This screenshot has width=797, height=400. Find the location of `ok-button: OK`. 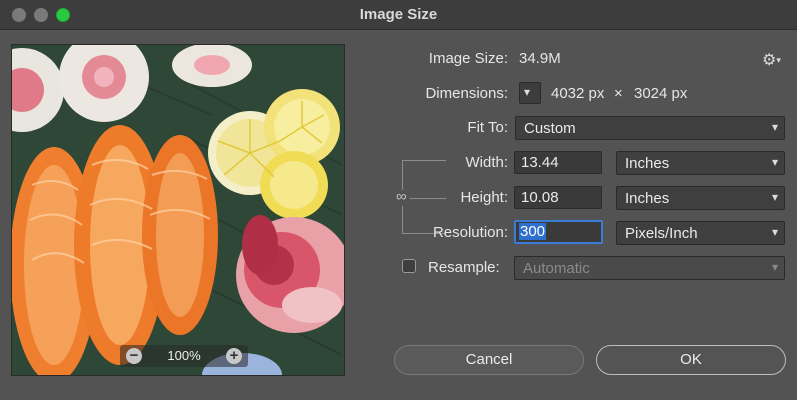

ok-button: OK is located at coordinates (691, 360).